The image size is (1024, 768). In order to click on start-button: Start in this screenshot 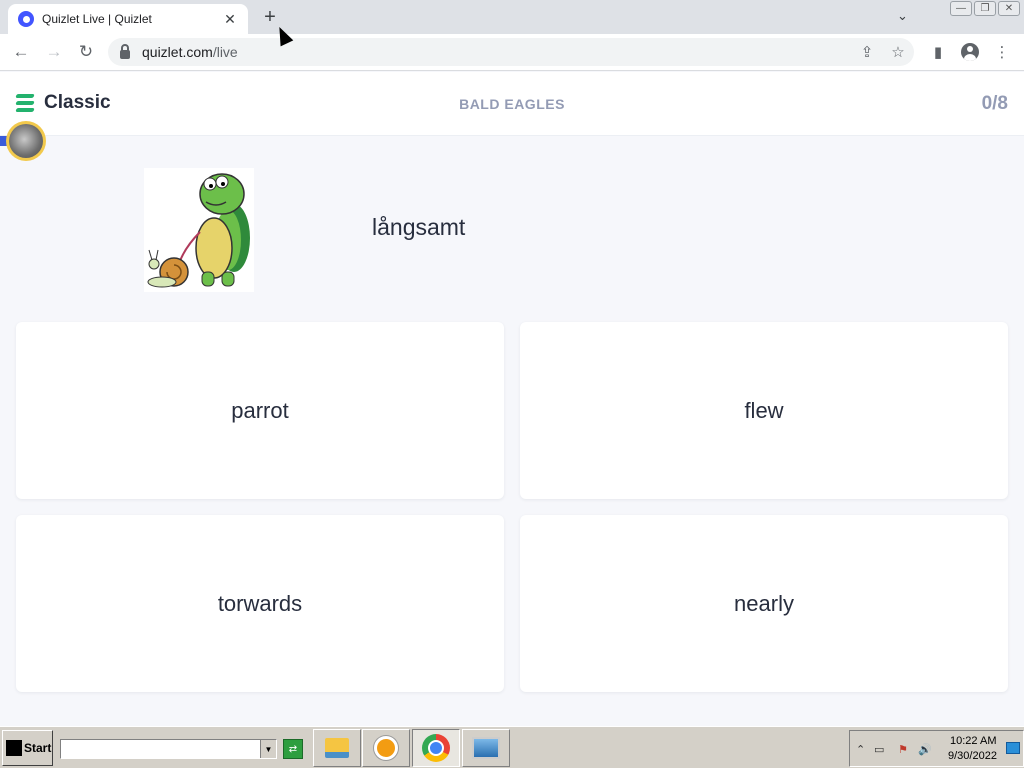, I will do `click(27, 748)`.